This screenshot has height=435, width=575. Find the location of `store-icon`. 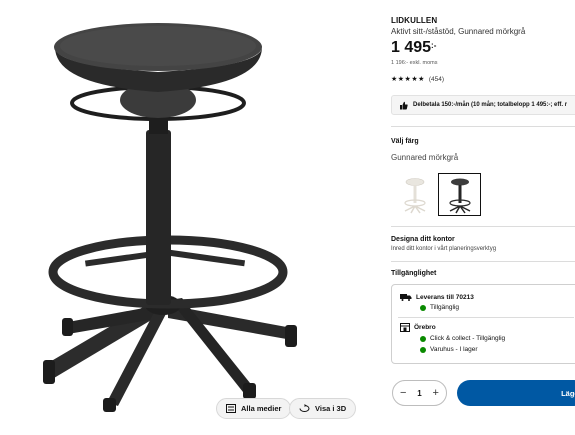

store-icon is located at coordinates (405, 327).